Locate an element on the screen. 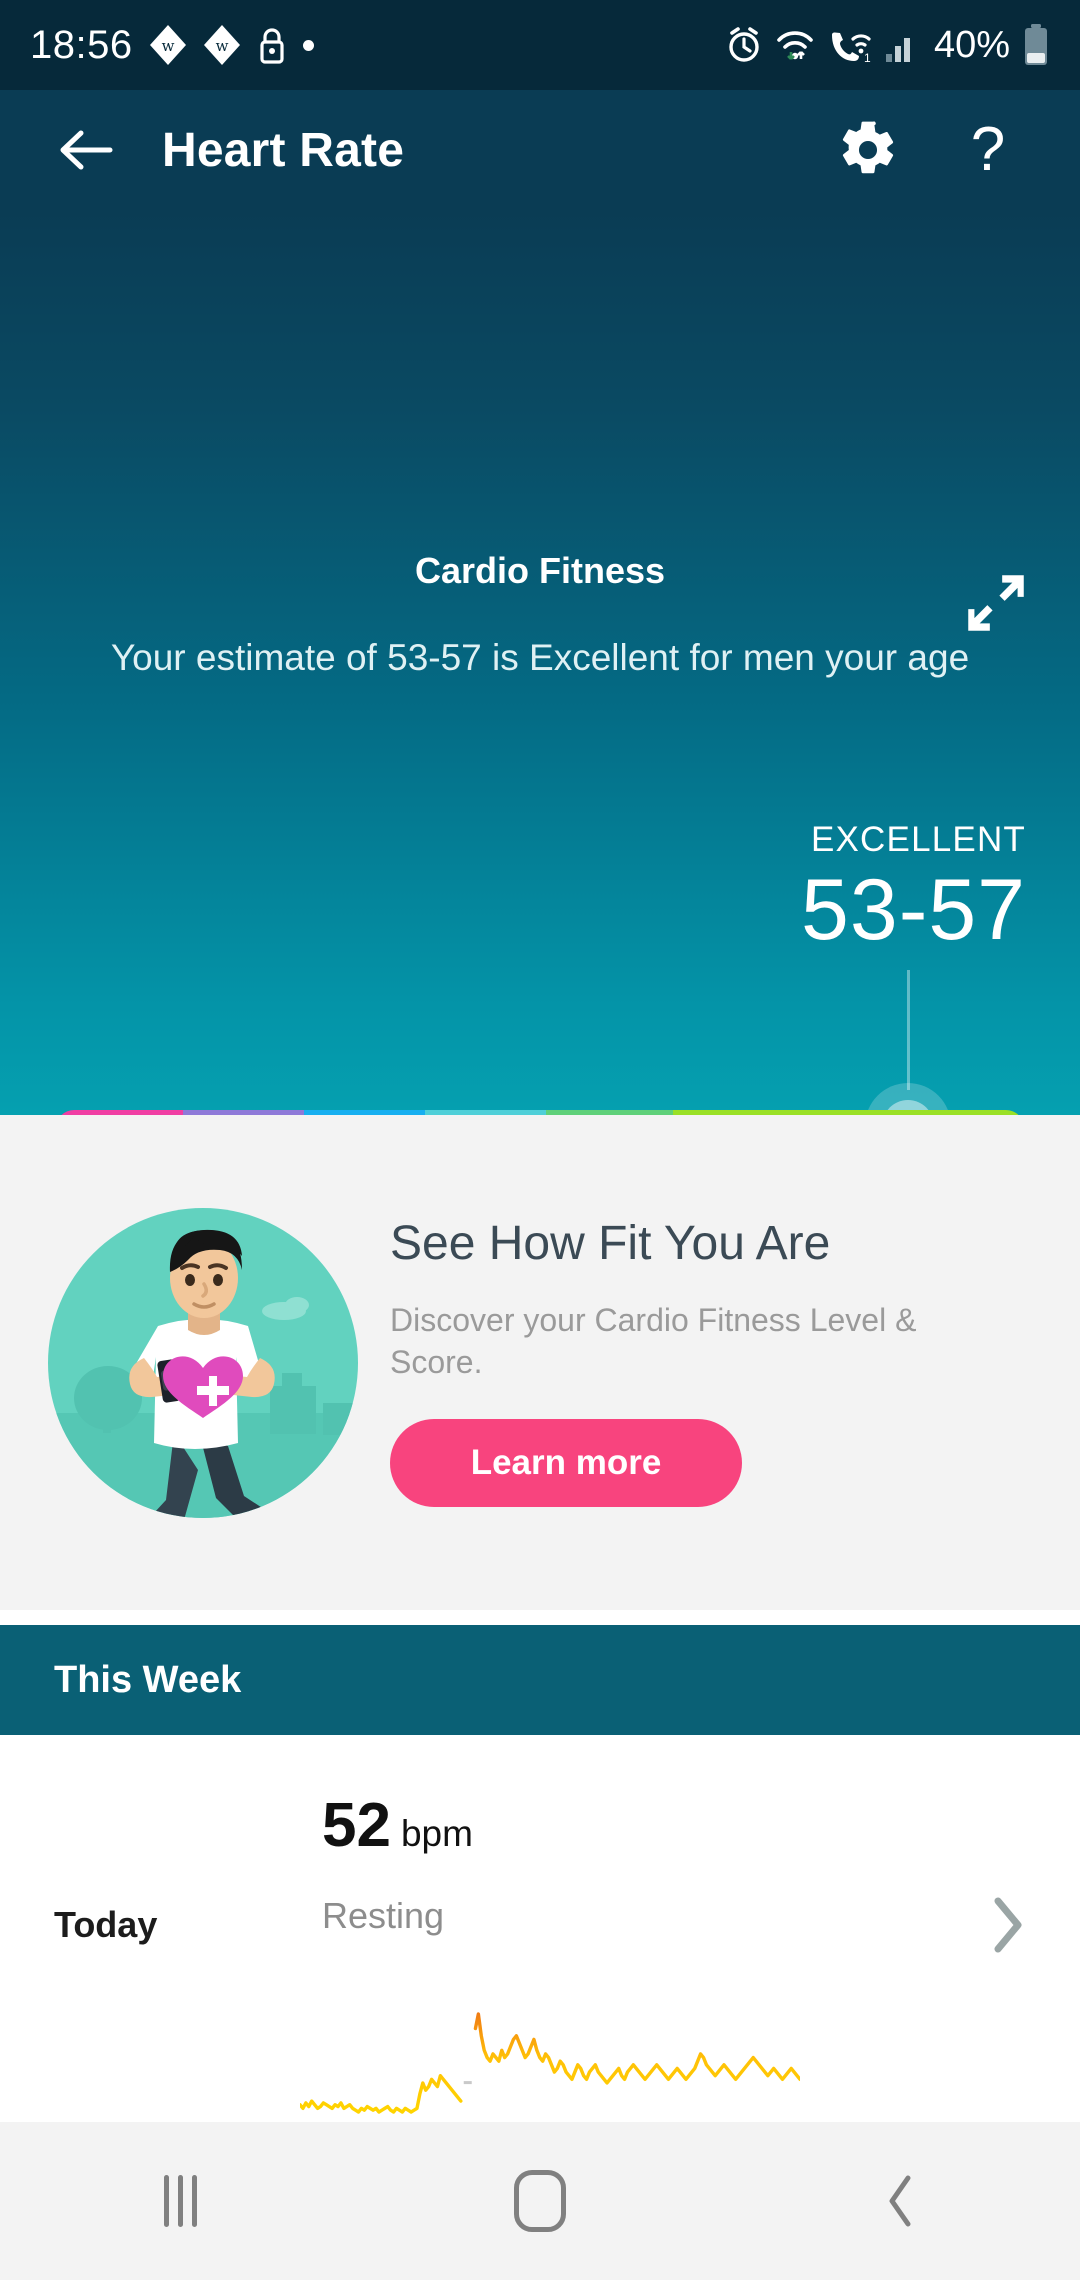  sparkline-path is located at coordinates (550, 2063).